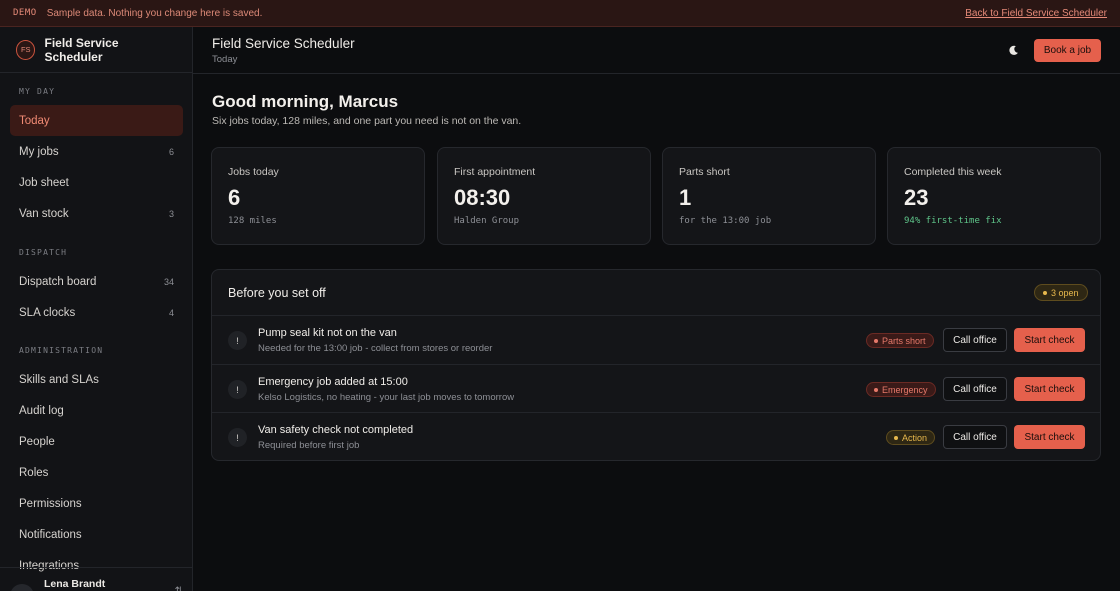 This screenshot has width=1120, height=591. I want to click on page-title: Field Service Scheduler, so click(283, 43).